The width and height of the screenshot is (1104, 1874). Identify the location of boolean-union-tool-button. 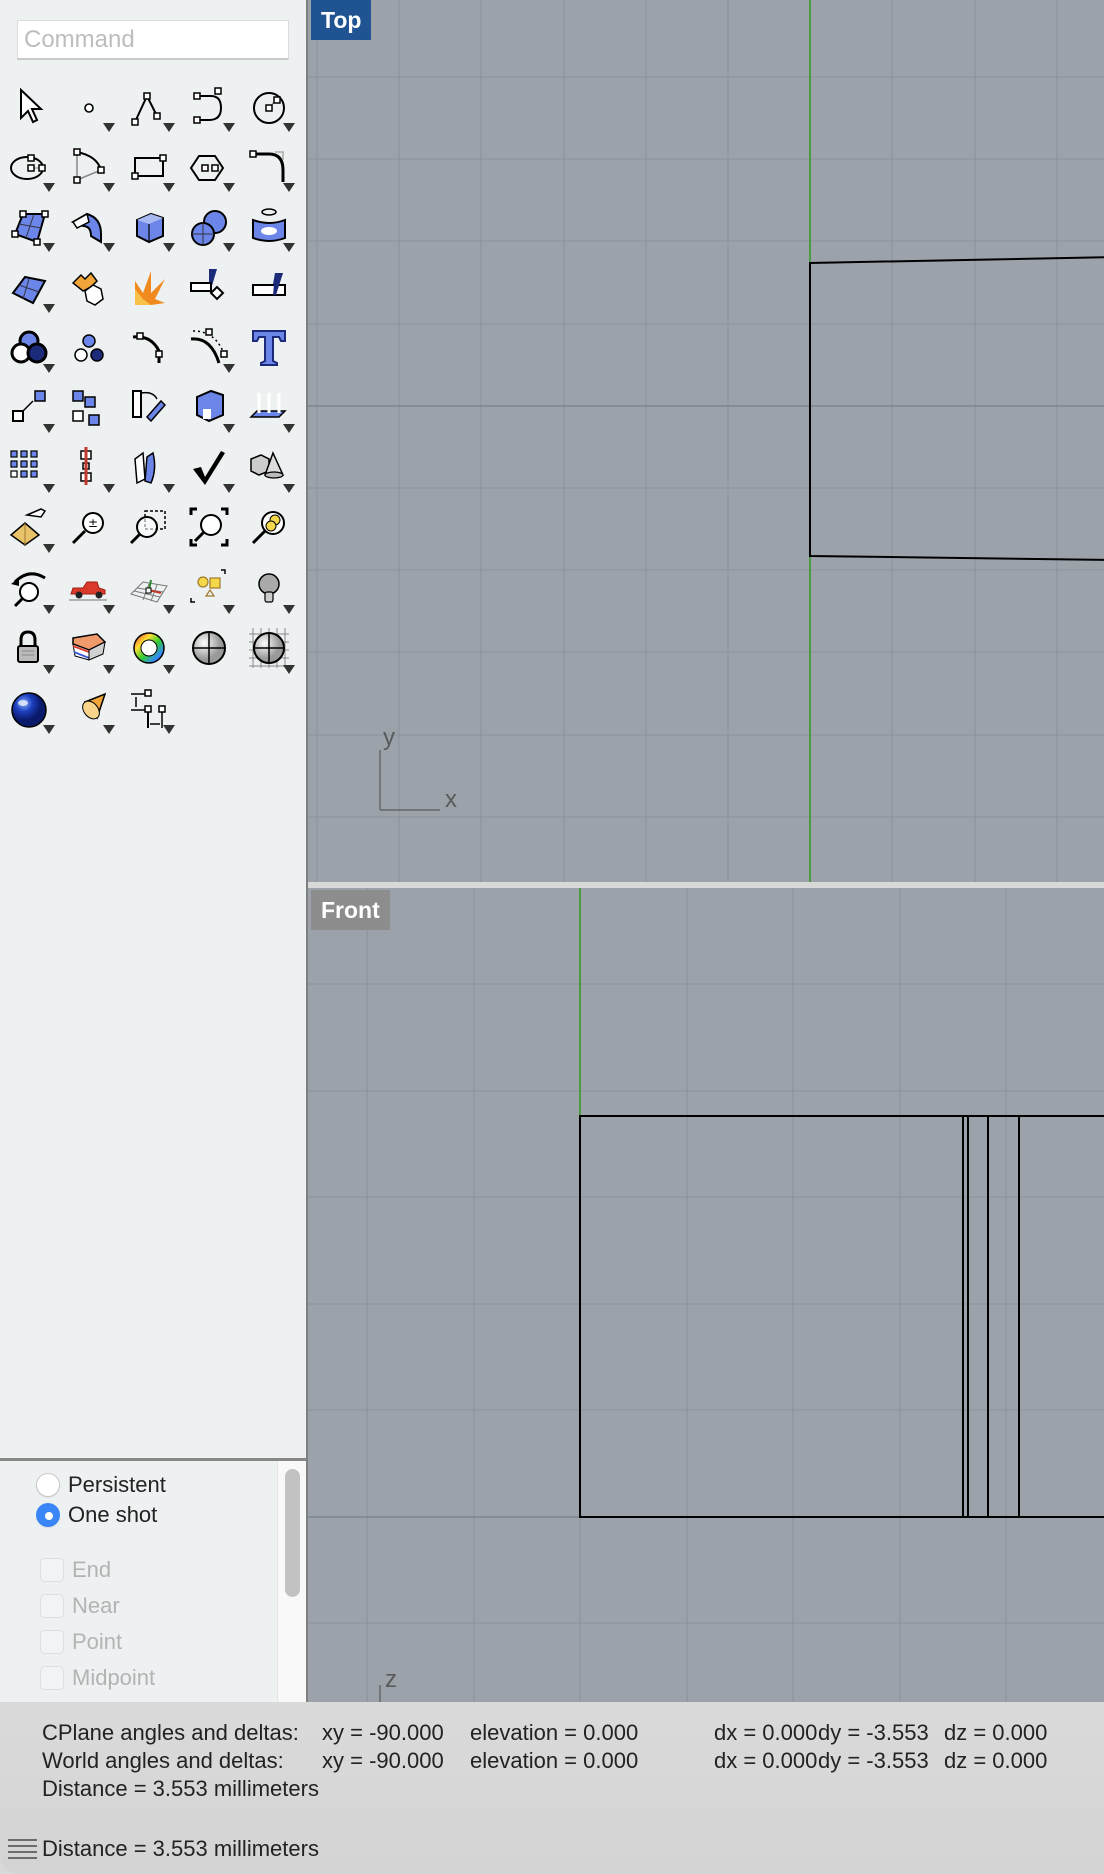
(29, 347).